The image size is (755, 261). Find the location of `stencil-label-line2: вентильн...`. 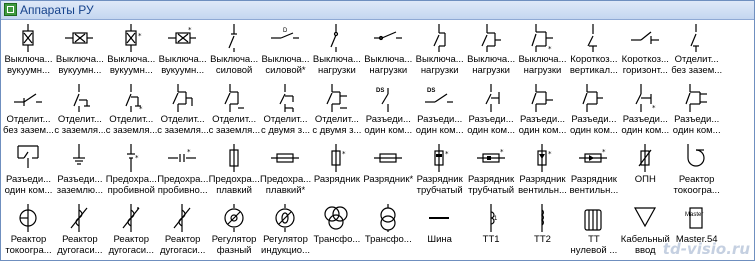

stencil-label-line2: вентильн... is located at coordinates (542, 190).